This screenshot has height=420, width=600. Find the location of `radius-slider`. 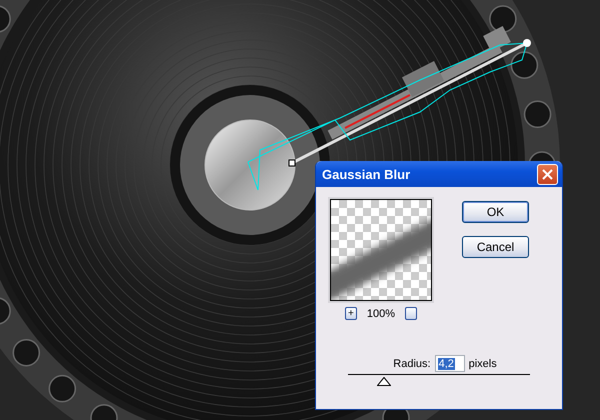

radius-slider is located at coordinates (439, 380).